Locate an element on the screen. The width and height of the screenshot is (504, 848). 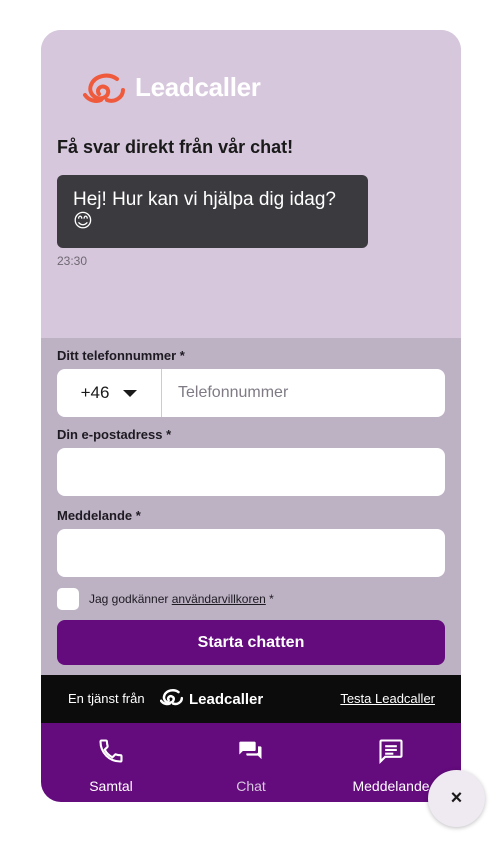
close-icon: × is located at coordinates (456, 798).